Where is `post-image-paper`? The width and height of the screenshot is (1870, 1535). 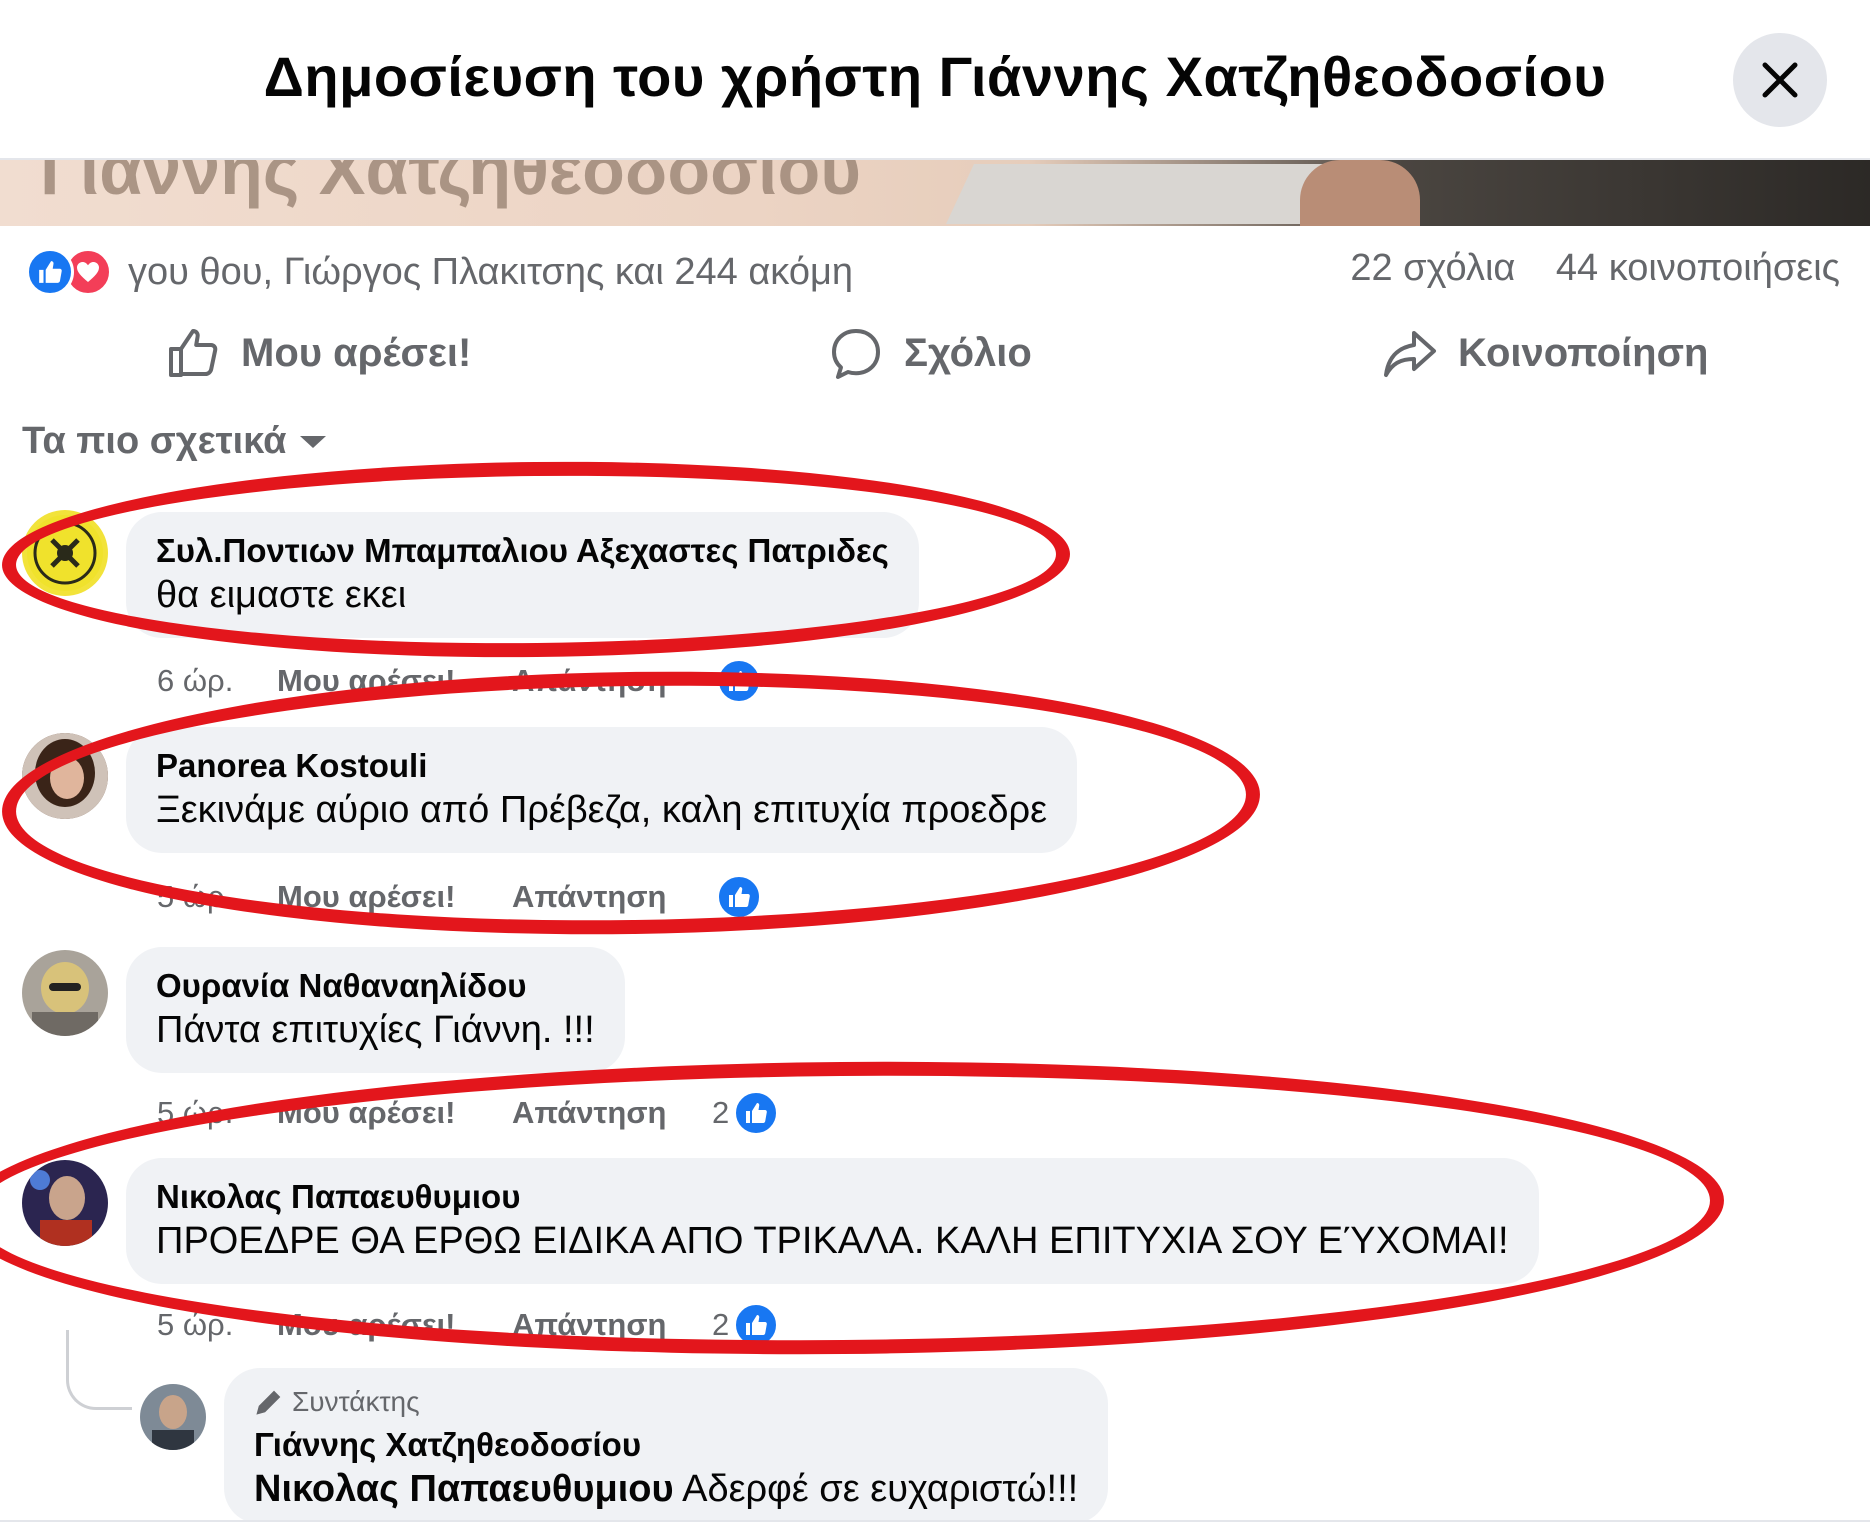 post-image-paper is located at coordinates (1140, 194).